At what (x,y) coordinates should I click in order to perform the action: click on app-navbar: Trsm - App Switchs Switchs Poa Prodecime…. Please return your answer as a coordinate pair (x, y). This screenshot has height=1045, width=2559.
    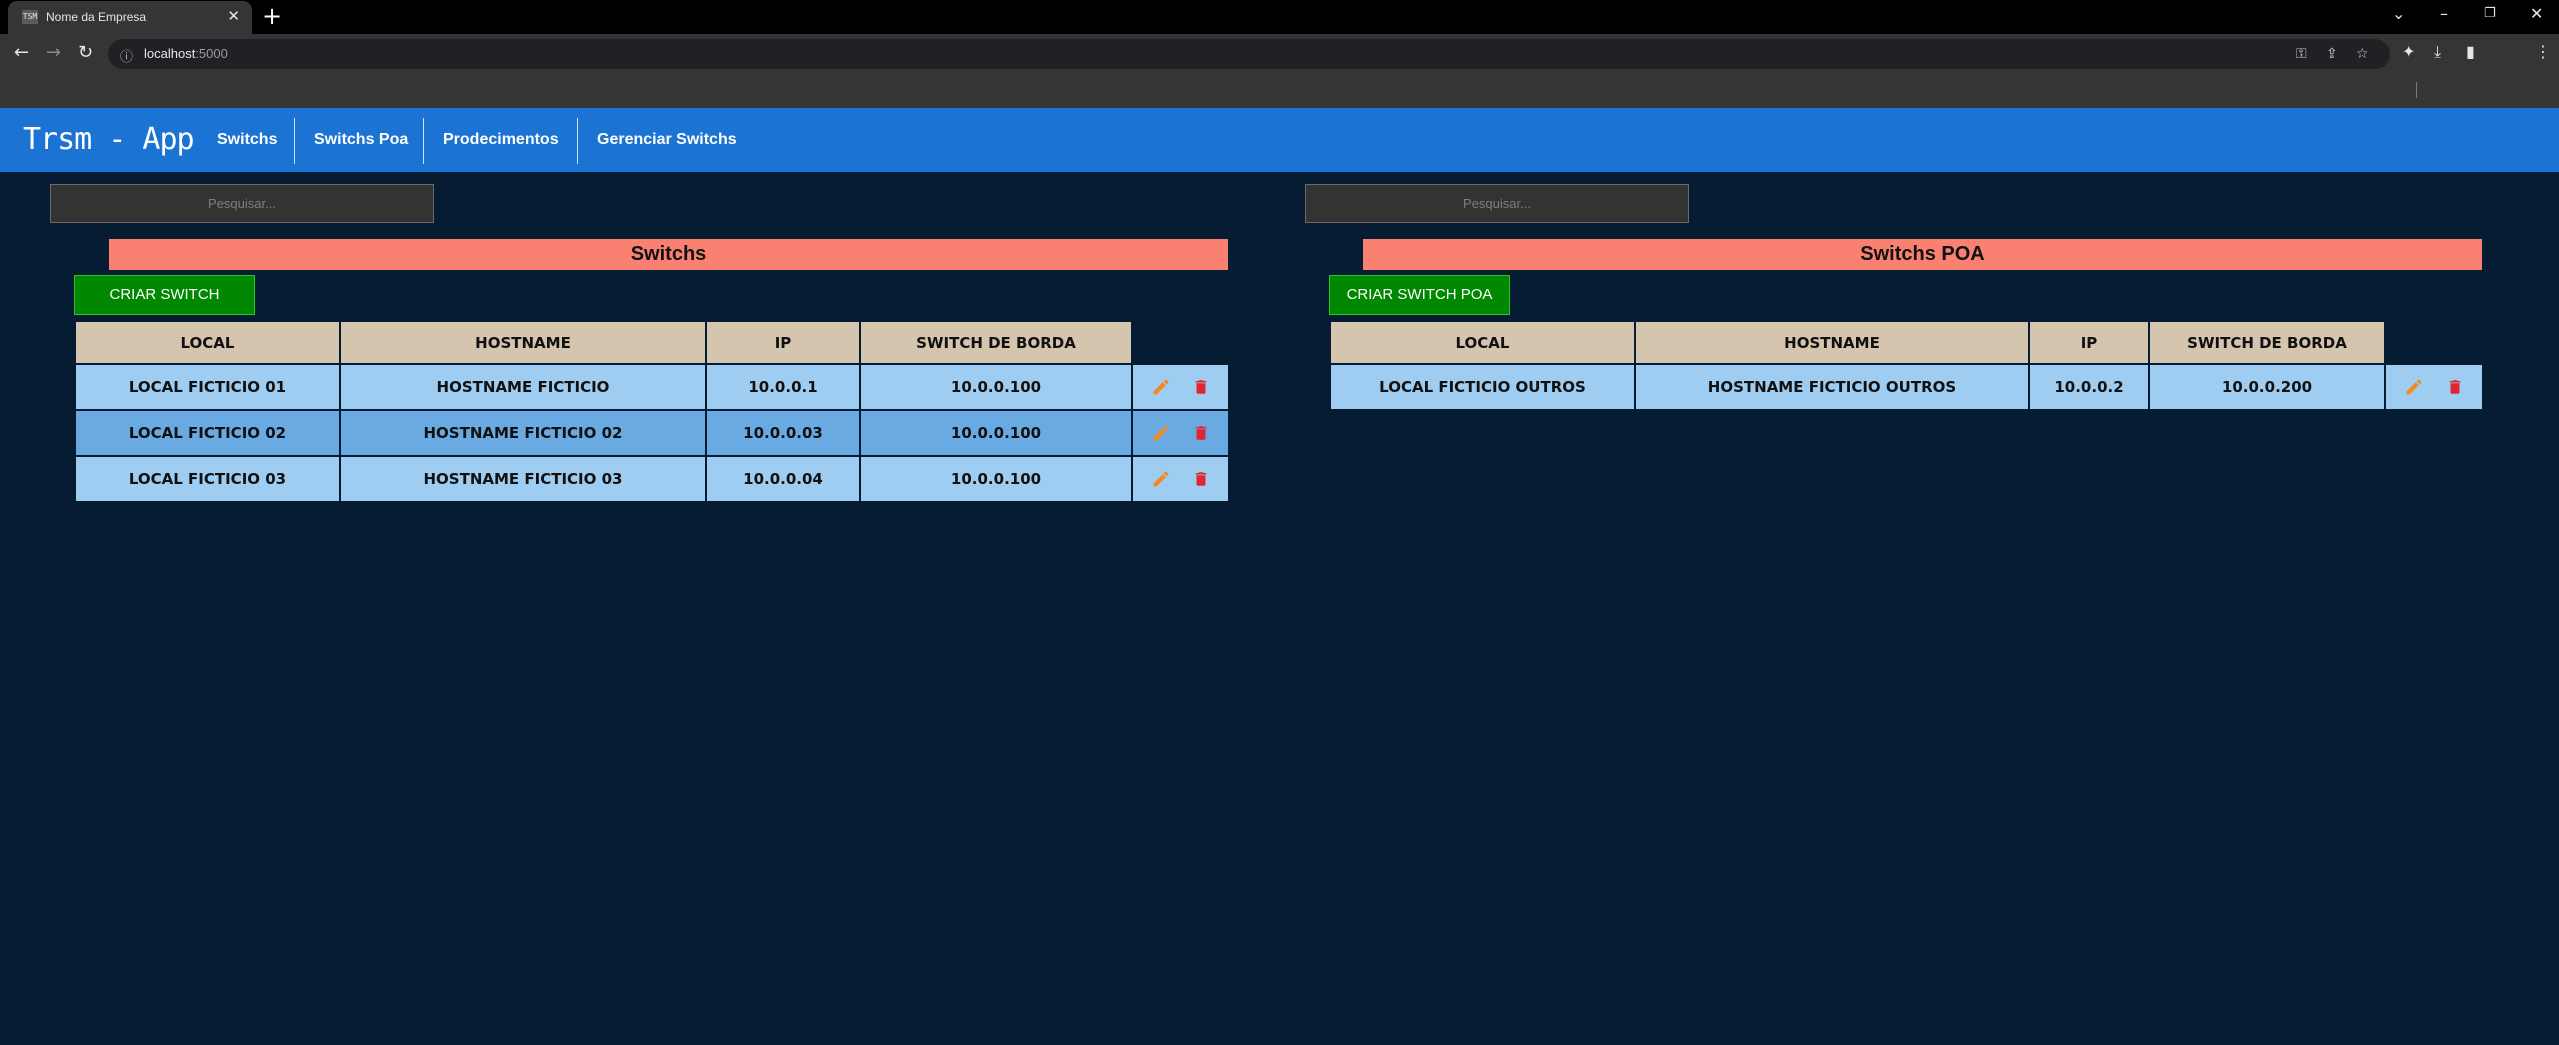
    Looking at the image, I should click on (1279, 140).